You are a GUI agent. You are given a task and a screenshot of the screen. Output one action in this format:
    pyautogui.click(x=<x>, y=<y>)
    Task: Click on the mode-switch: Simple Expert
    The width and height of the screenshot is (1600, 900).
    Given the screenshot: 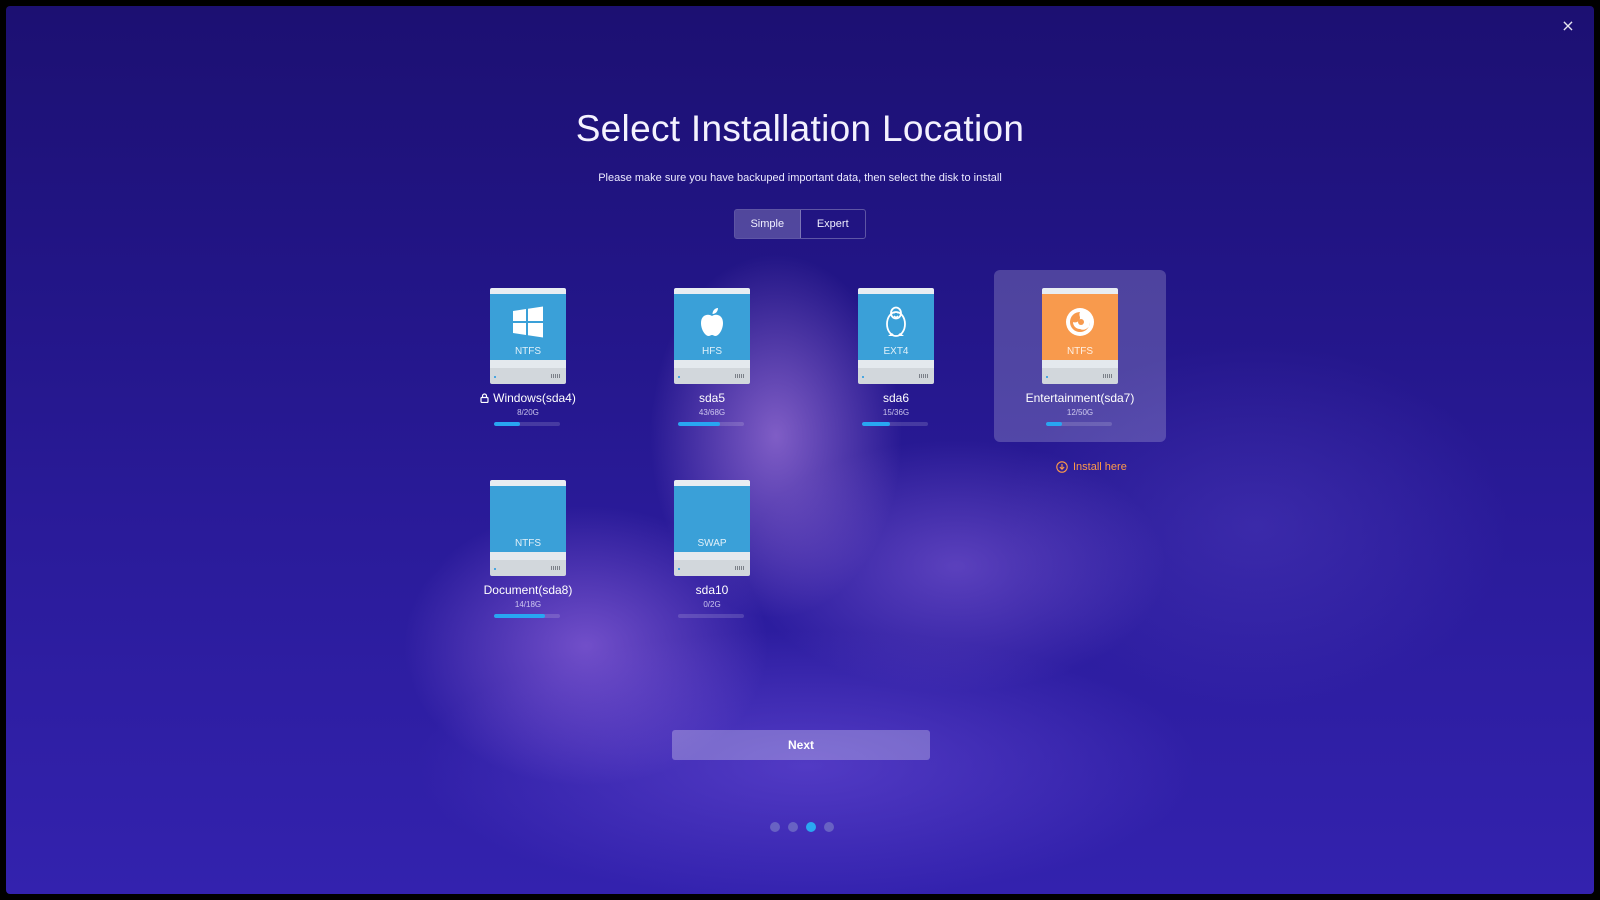 What is the action you would take?
    pyautogui.click(x=800, y=224)
    